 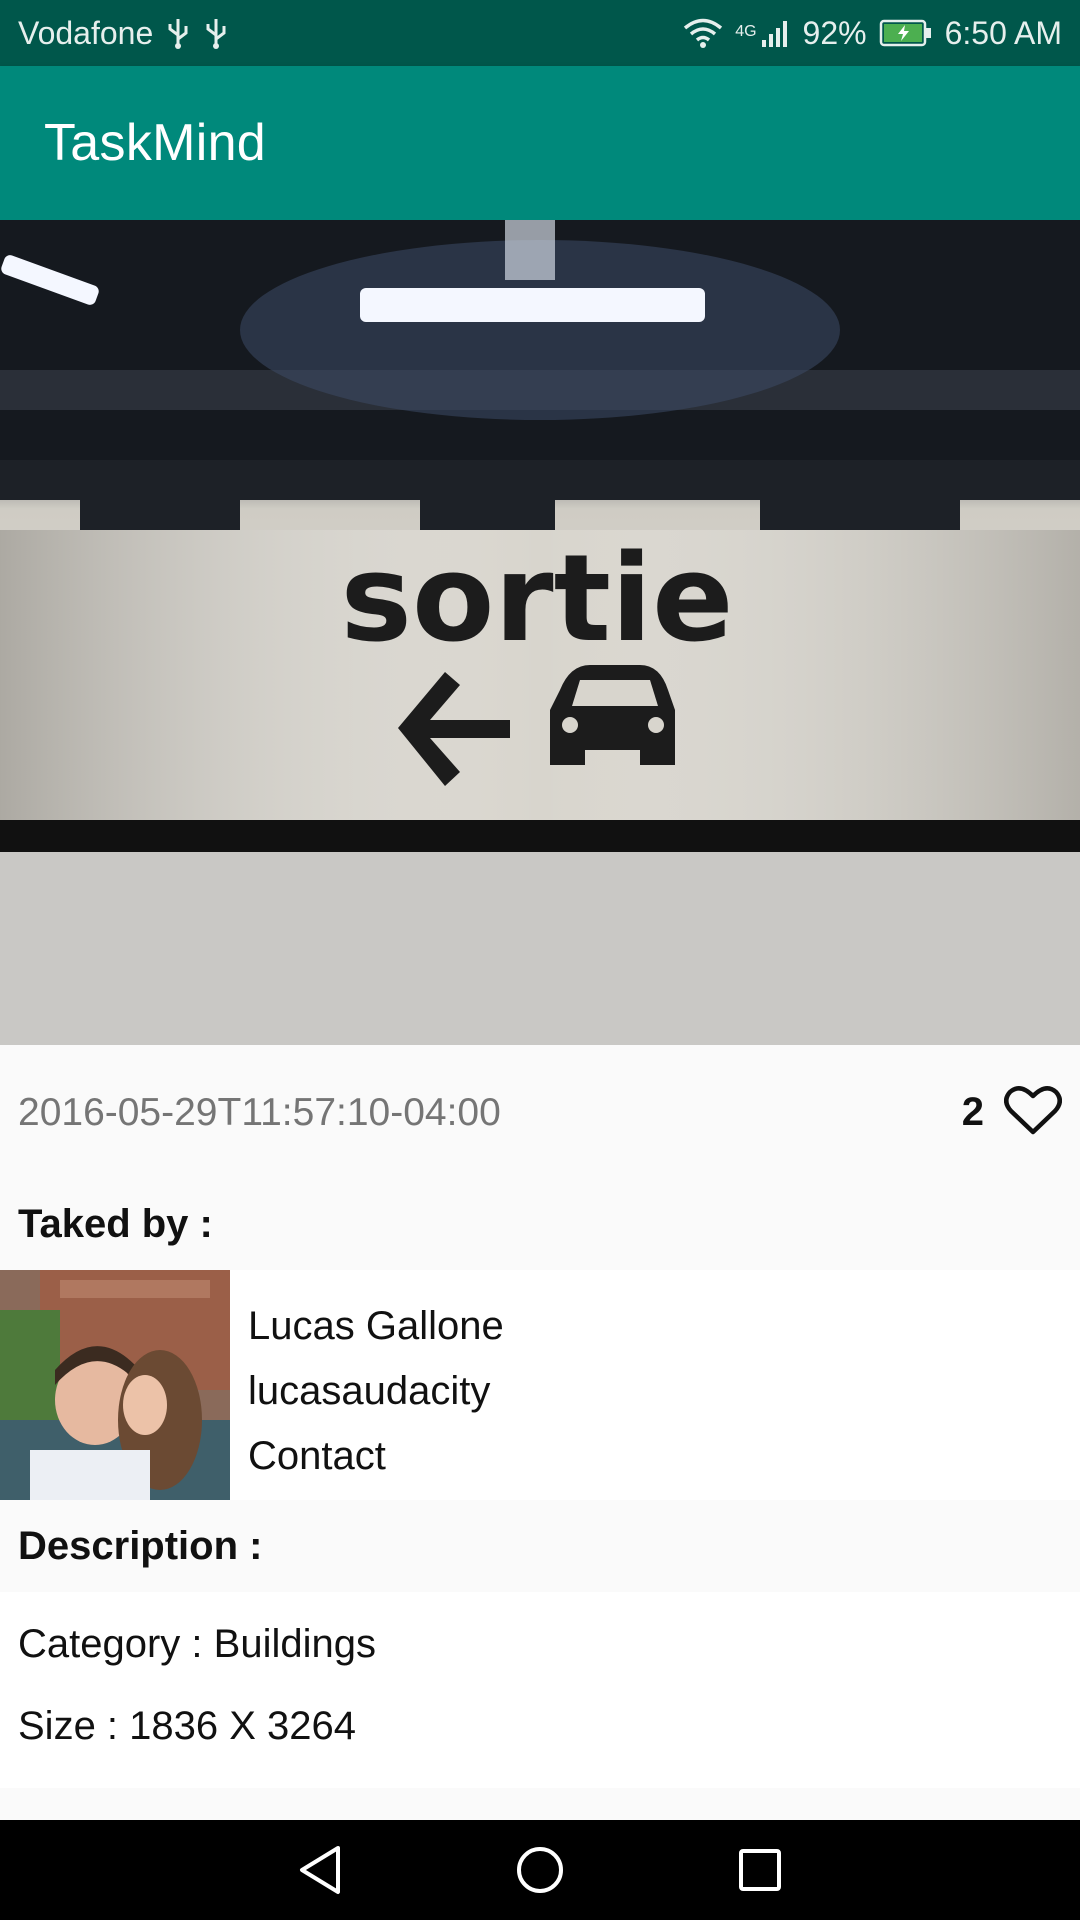 What do you see at coordinates (540, 1385) in the screenshot?
I see `author-card: Lucas Gallone lucasaudacity Contact` at bounding box center [540, 1385].